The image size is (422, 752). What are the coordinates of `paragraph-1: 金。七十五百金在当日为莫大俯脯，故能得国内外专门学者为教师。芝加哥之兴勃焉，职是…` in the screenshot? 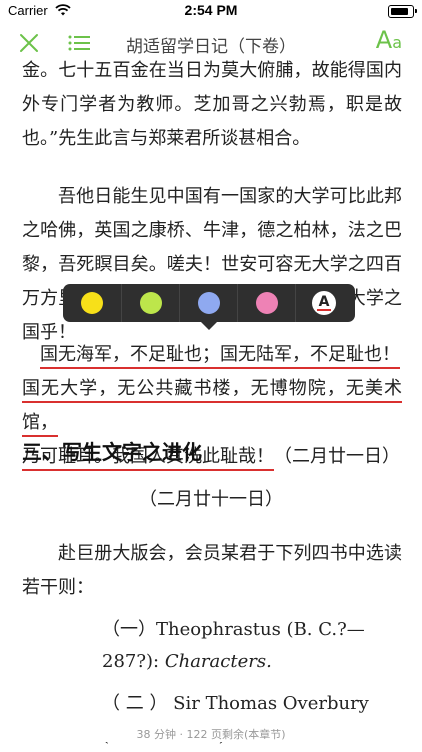 It's located at (212, 104).